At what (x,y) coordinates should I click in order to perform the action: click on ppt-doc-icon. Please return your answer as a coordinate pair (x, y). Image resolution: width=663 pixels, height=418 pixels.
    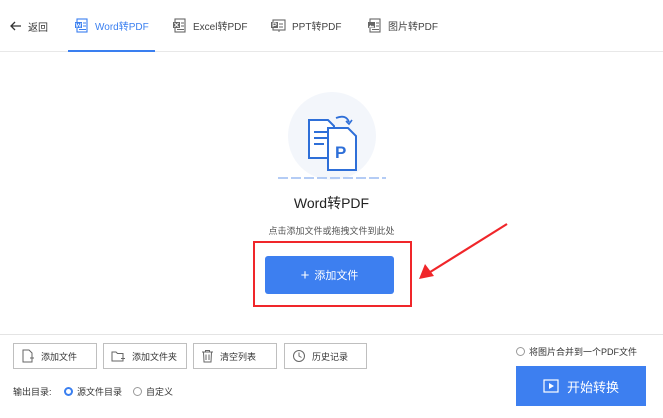
    Looking at the image, I should click on (278, 25).